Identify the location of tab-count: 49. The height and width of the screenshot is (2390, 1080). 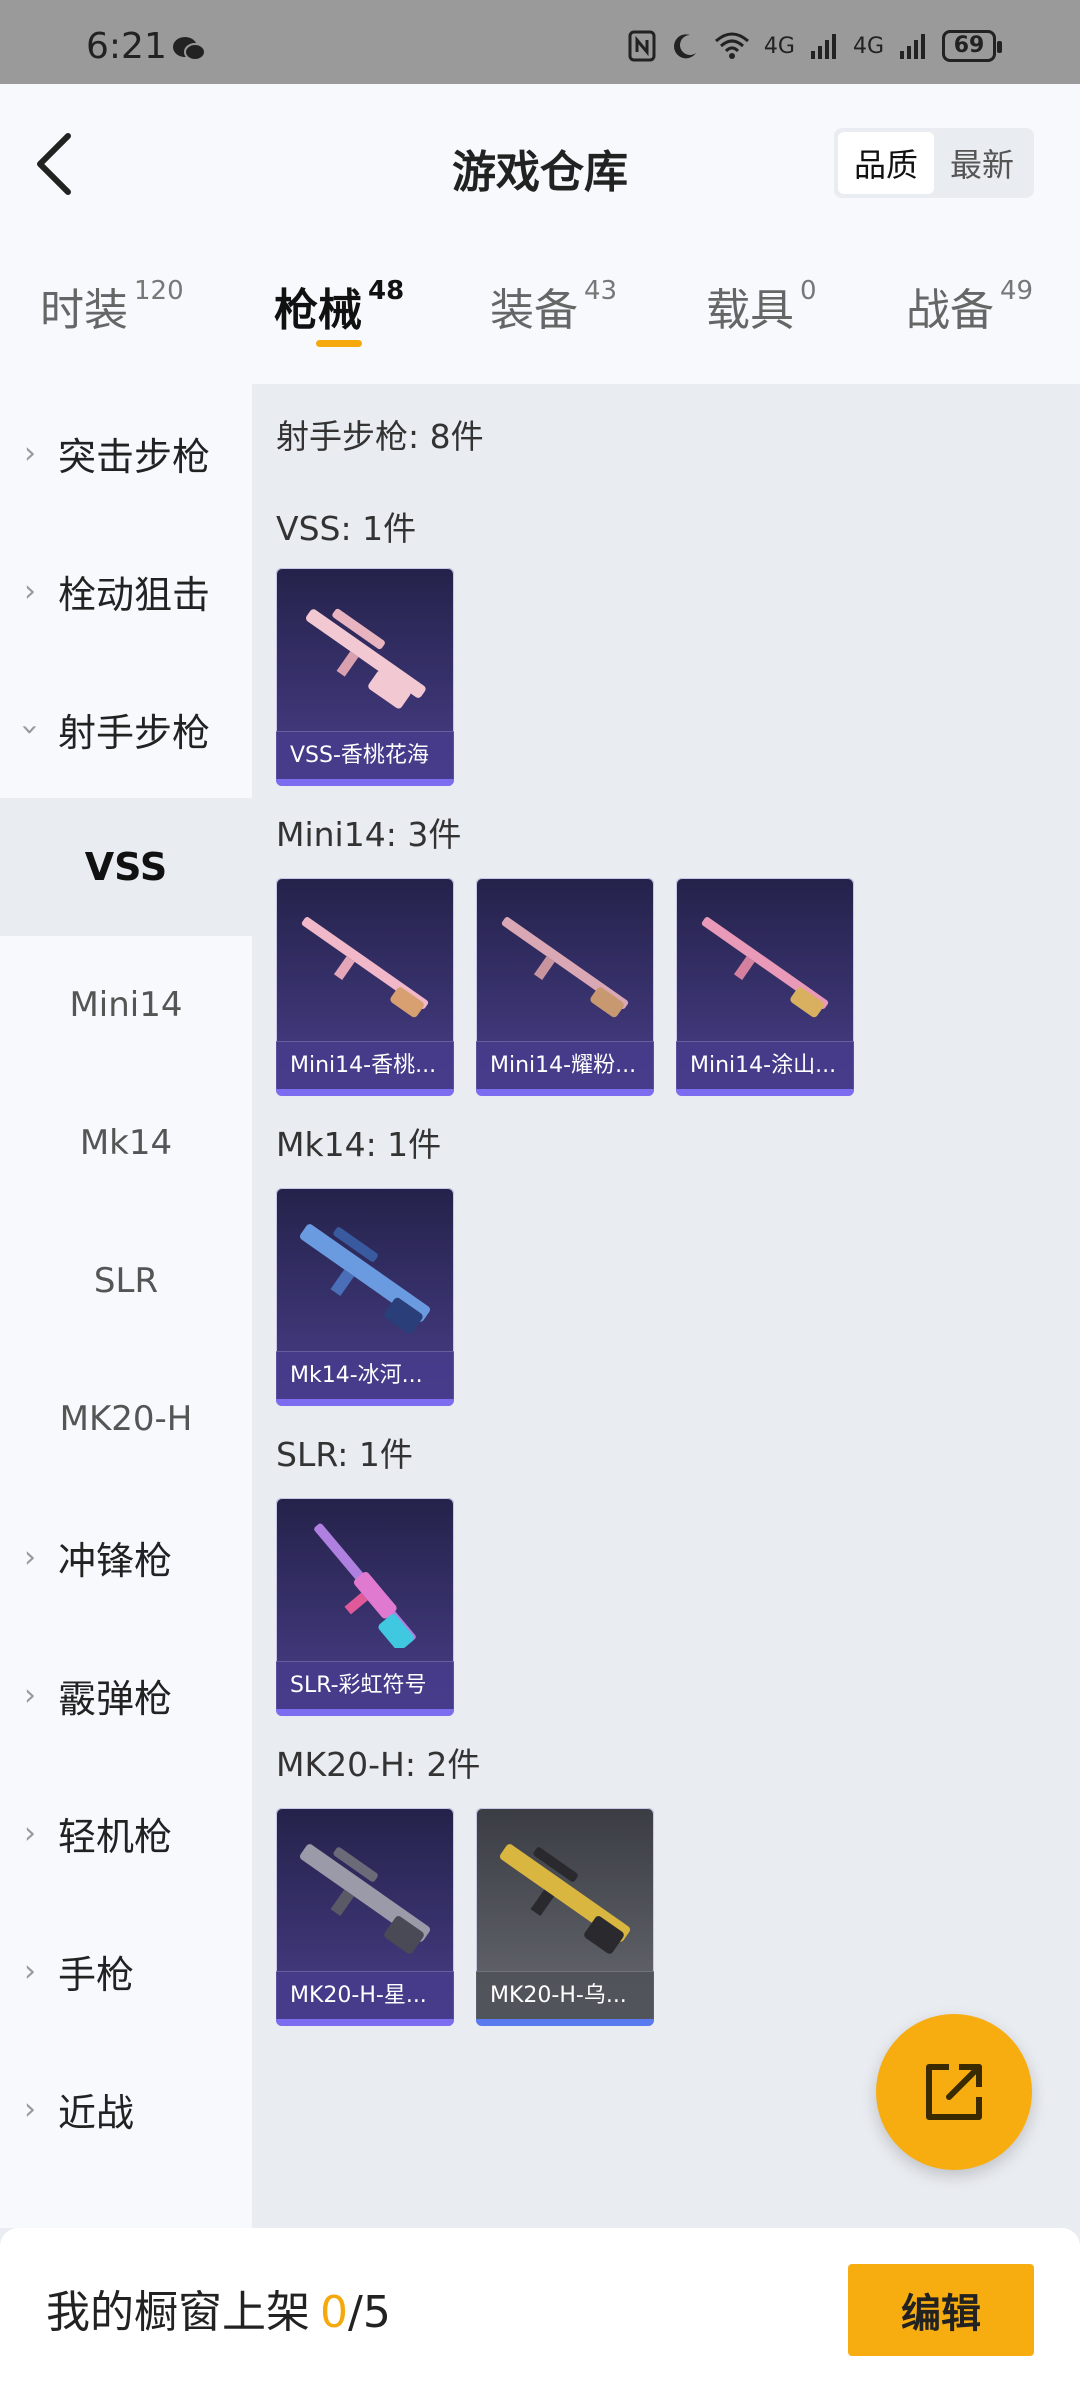
(1017, 291).